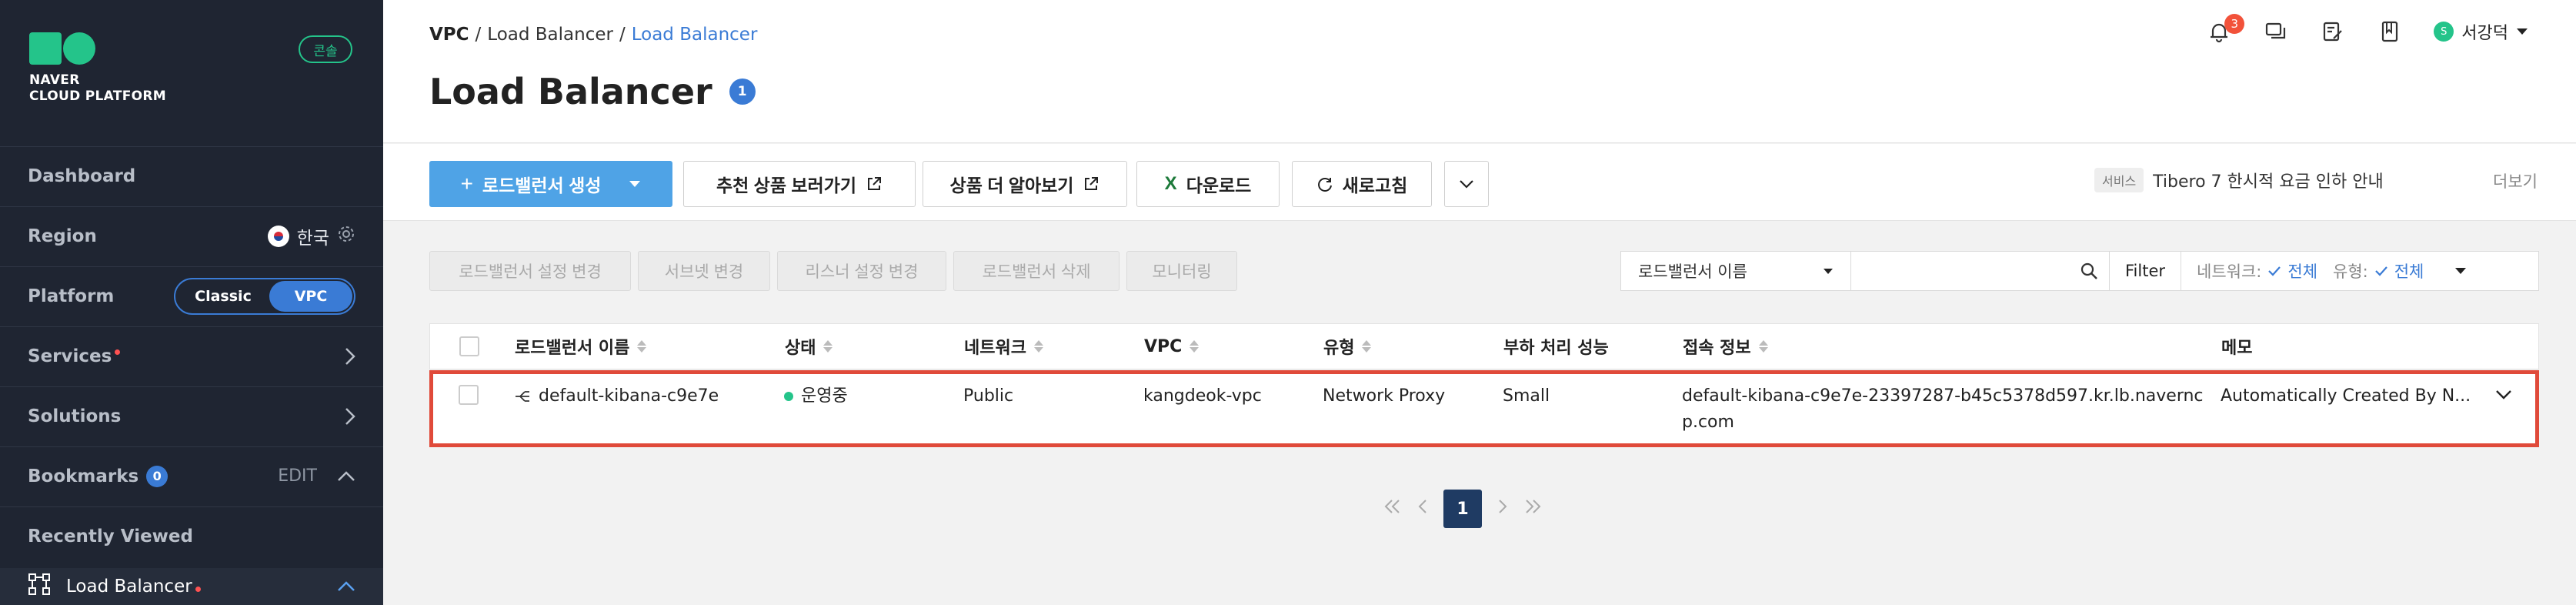 This screenshot has height=605, width=2576. Describe the element at coordinates (310, 296) in the screenshot. I see `platform-option-vpc: VPC` at that location.